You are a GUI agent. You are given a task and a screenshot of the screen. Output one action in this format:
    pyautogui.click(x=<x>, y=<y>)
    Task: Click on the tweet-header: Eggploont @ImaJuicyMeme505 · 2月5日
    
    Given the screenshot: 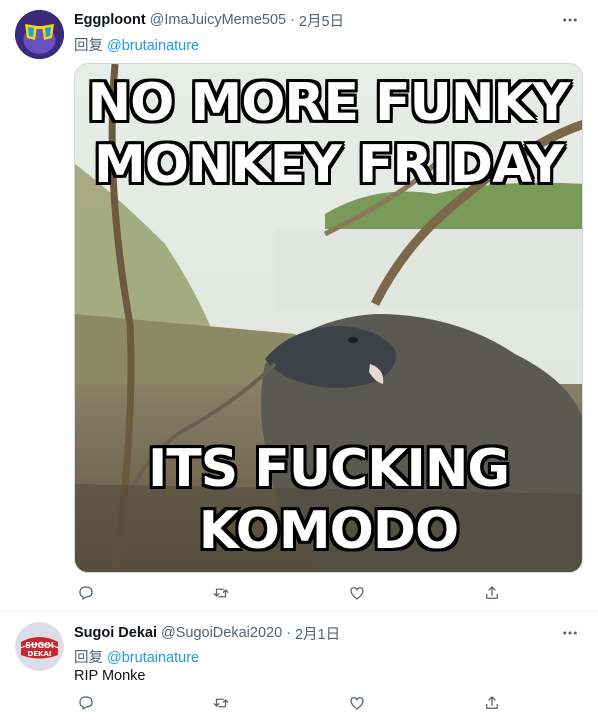 What is the action you would take?
    pyautogui.click(x=209, y=20)
    